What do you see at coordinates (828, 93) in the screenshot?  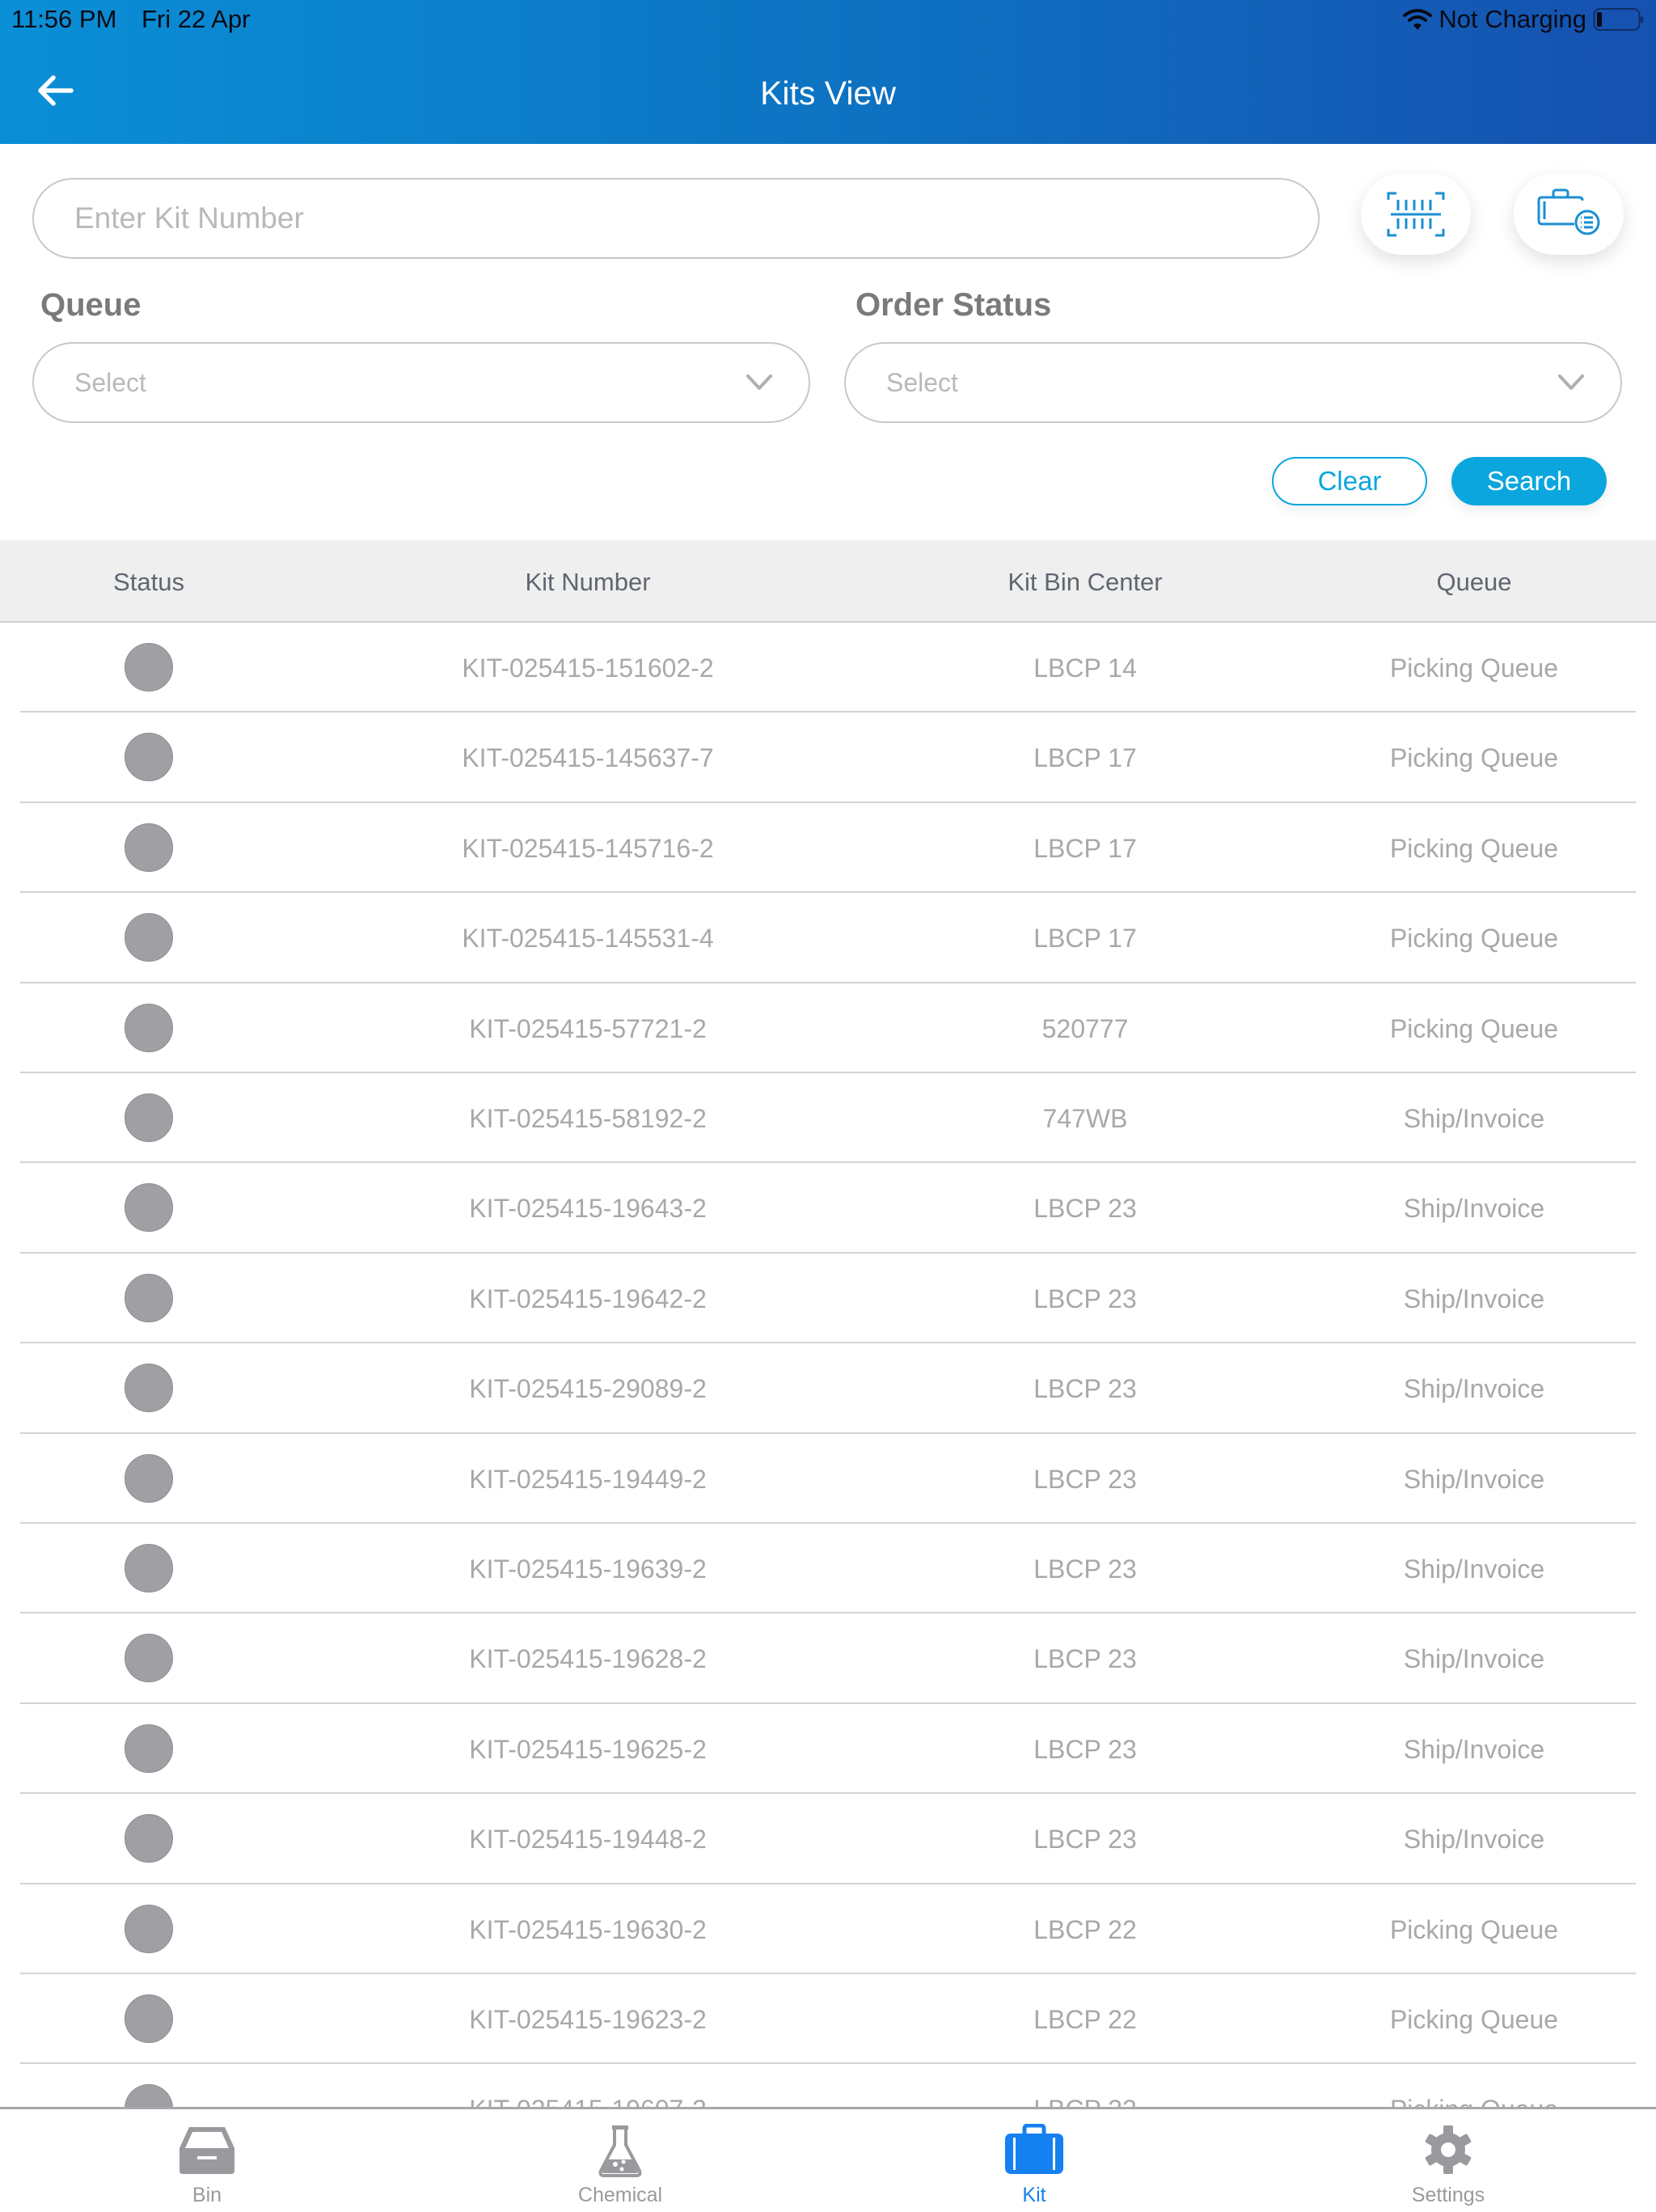 I see `page-title: Kits View` at bounding box center [828, 93].